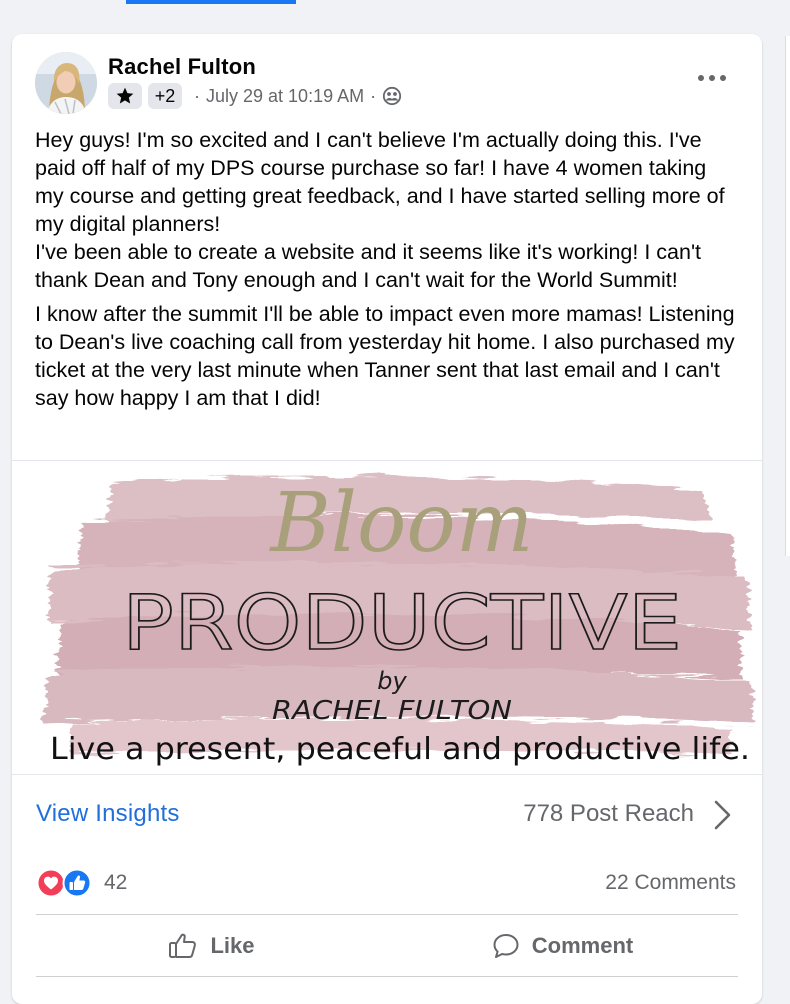  What do you see at coordinates (723, 815) in the screenshot?
I see `chevron-right-icon` at bounding box center [723, 815].